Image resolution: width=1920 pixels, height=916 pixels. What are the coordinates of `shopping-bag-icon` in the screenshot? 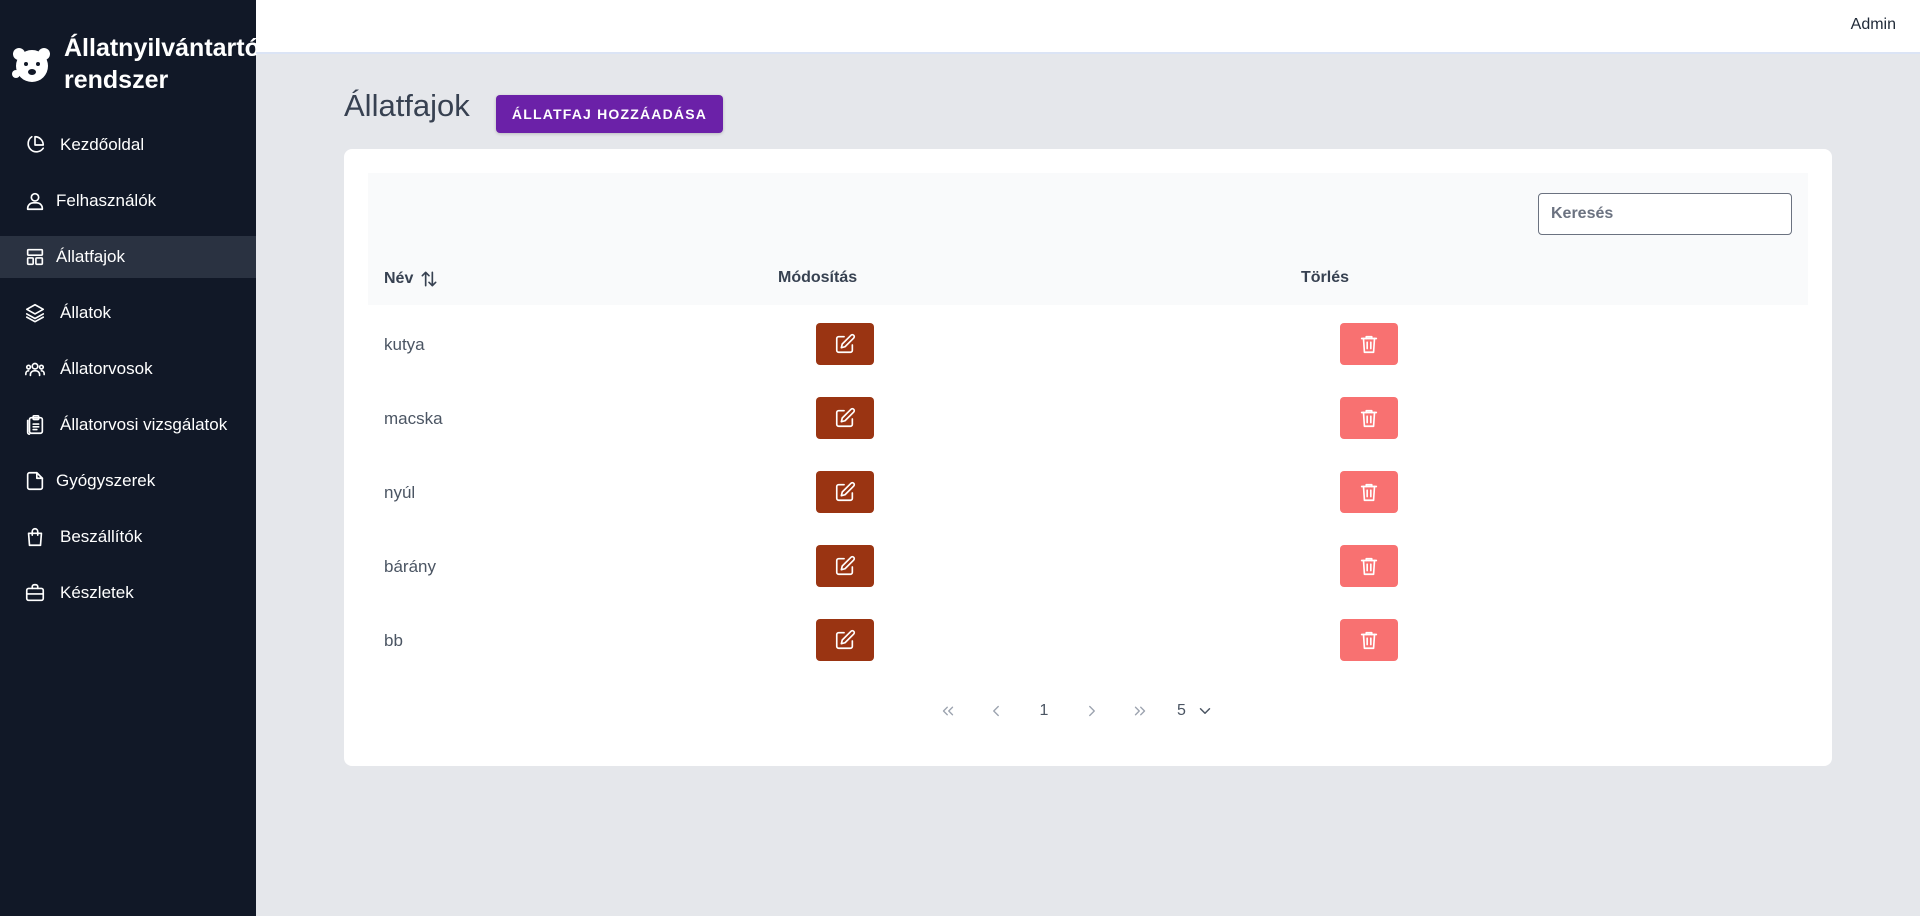 It's located at (35, 537).